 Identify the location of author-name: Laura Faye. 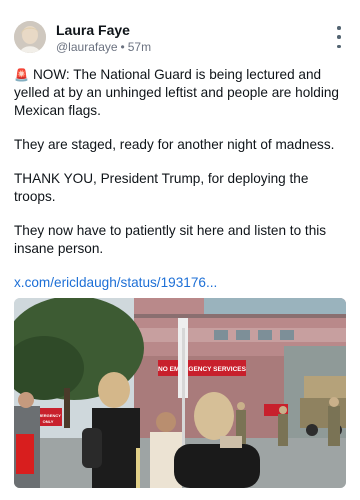
(93, 30).